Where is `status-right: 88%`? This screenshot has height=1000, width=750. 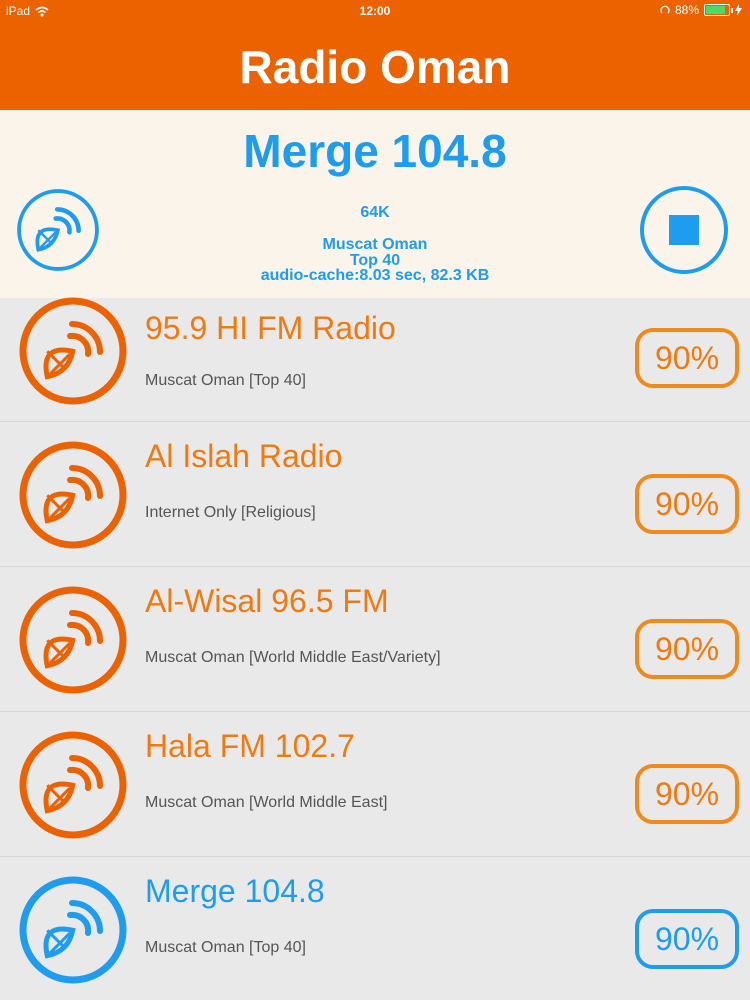 status-right: 88% is located at coordinates (701, 10).